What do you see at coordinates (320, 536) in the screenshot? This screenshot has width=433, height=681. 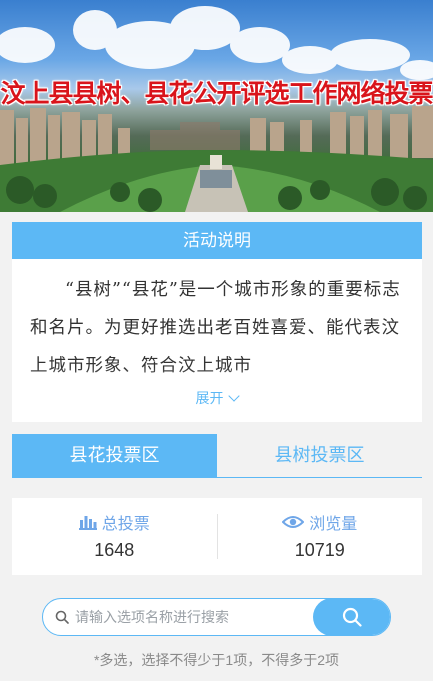 I see `views-stat: 浏览量 10719` at bounding box center [320, 536].